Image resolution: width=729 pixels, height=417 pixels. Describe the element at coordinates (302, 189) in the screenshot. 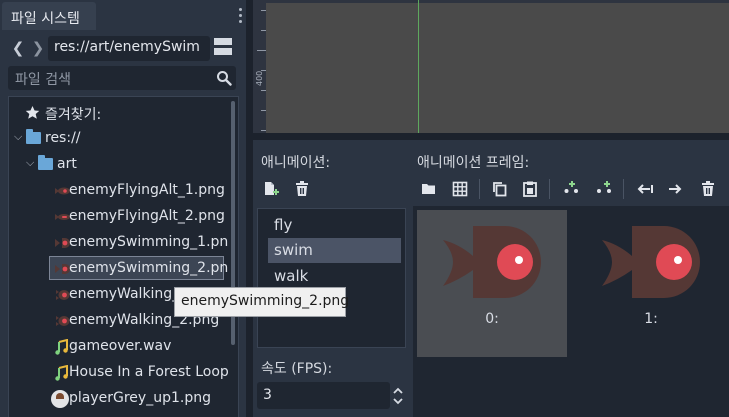

I see `delete-animation-icon` at that location.